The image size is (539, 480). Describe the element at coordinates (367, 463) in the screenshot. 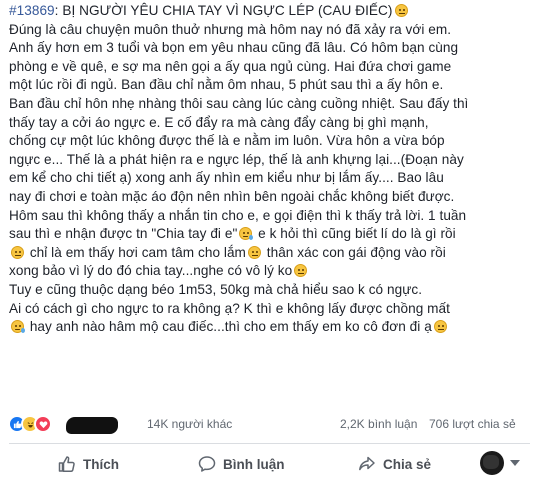

I see `share-arrow-icon` at that location.